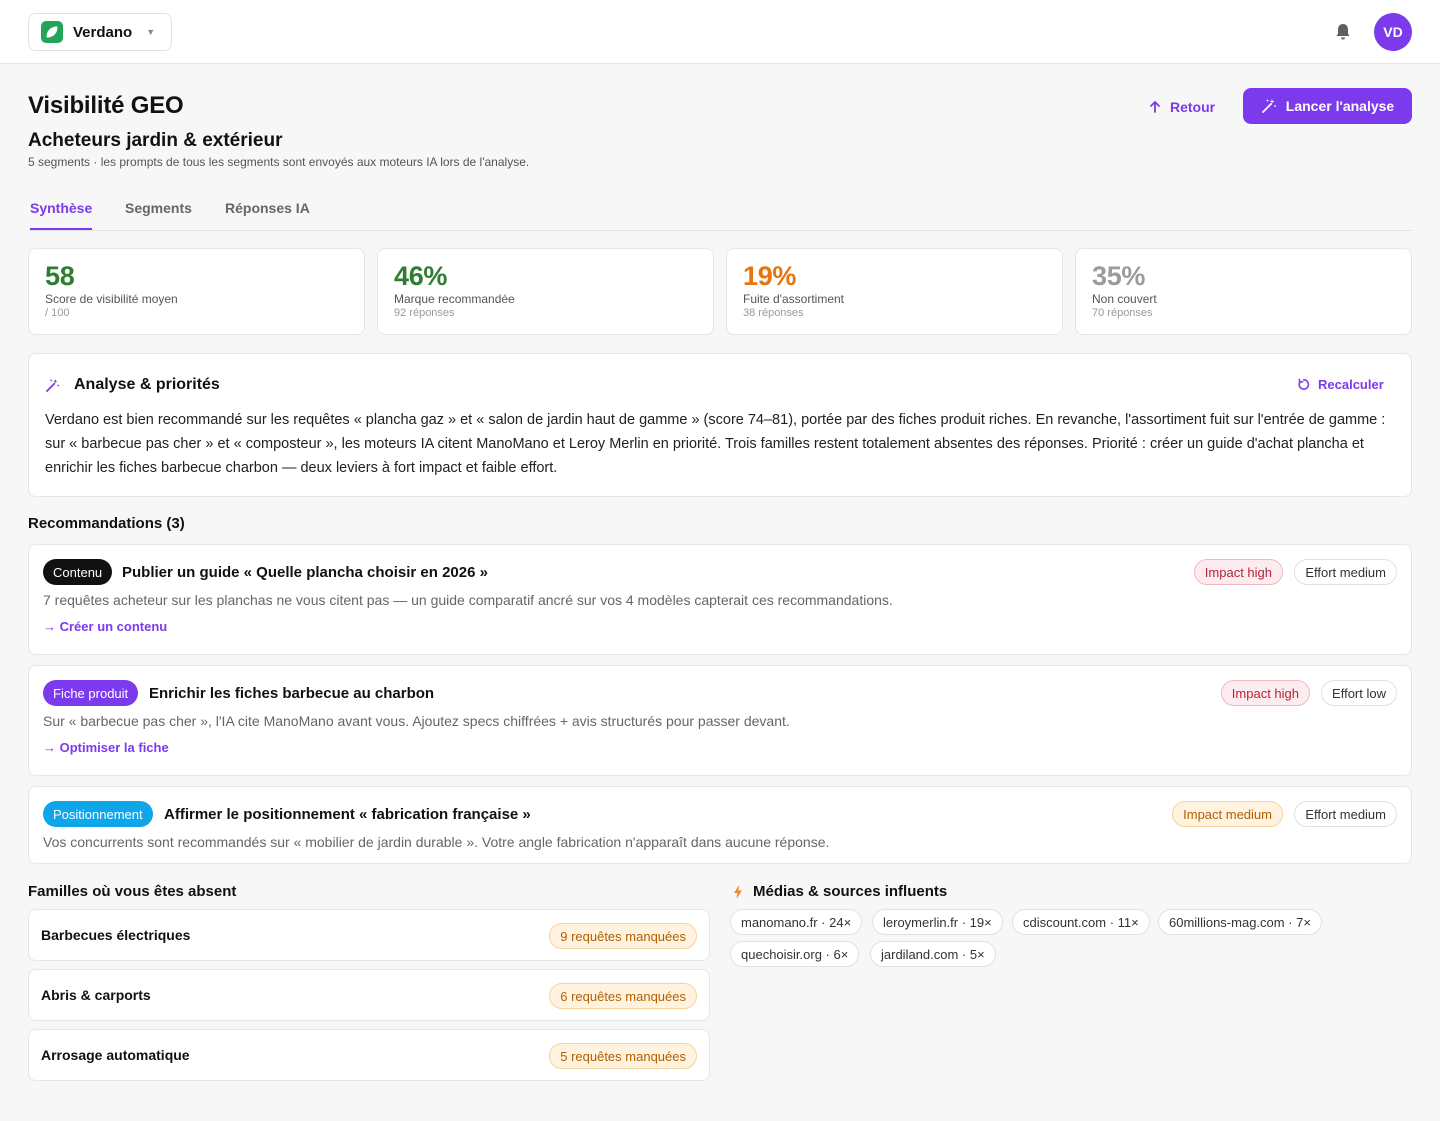 This screenshot has height=1121, width=1440. I want to click on back-button-label: Retour, so click(1193, 107).